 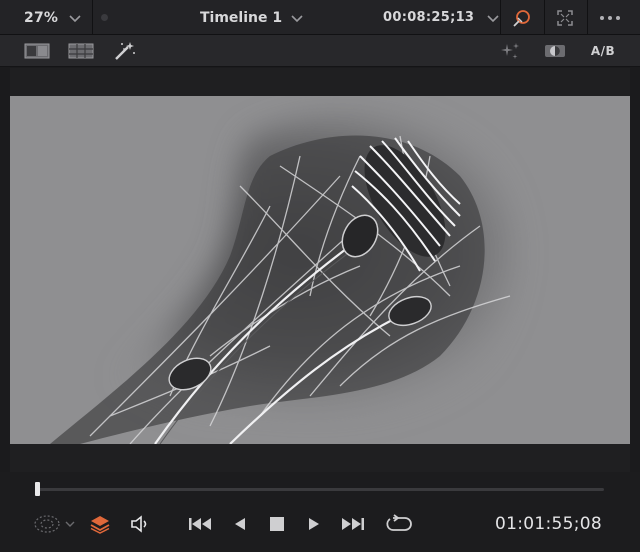 I want to click on sparkle-icon, so click(x=510, y=51).